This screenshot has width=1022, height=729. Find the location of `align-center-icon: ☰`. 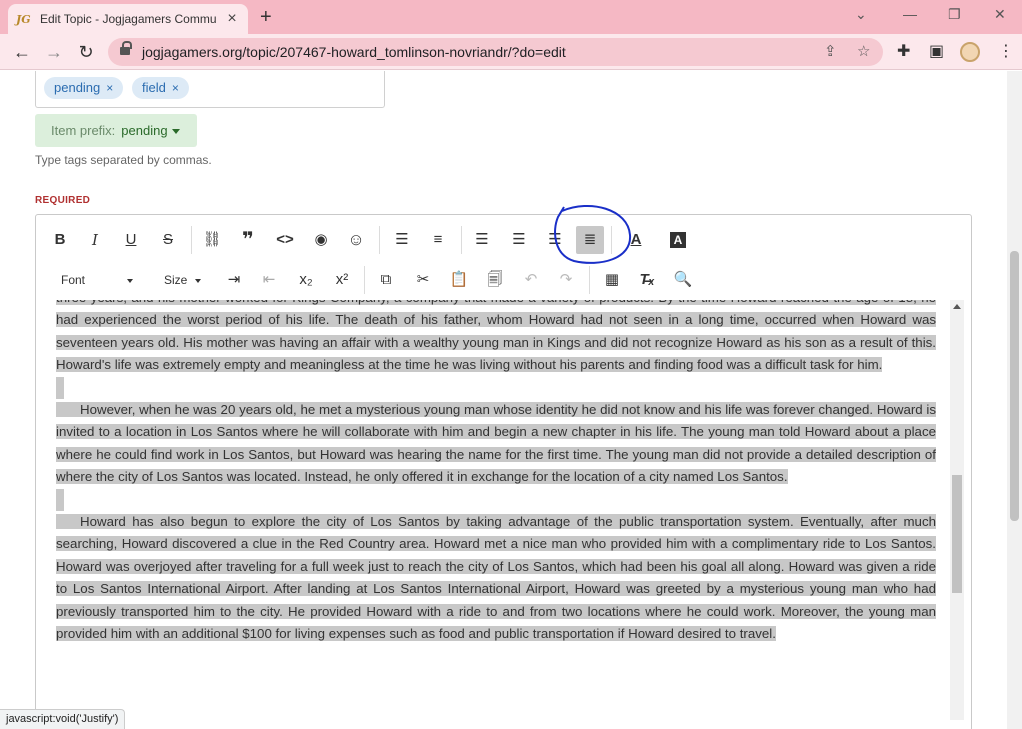

align-center-icon: ☰ is located at coordinates (519, 240).